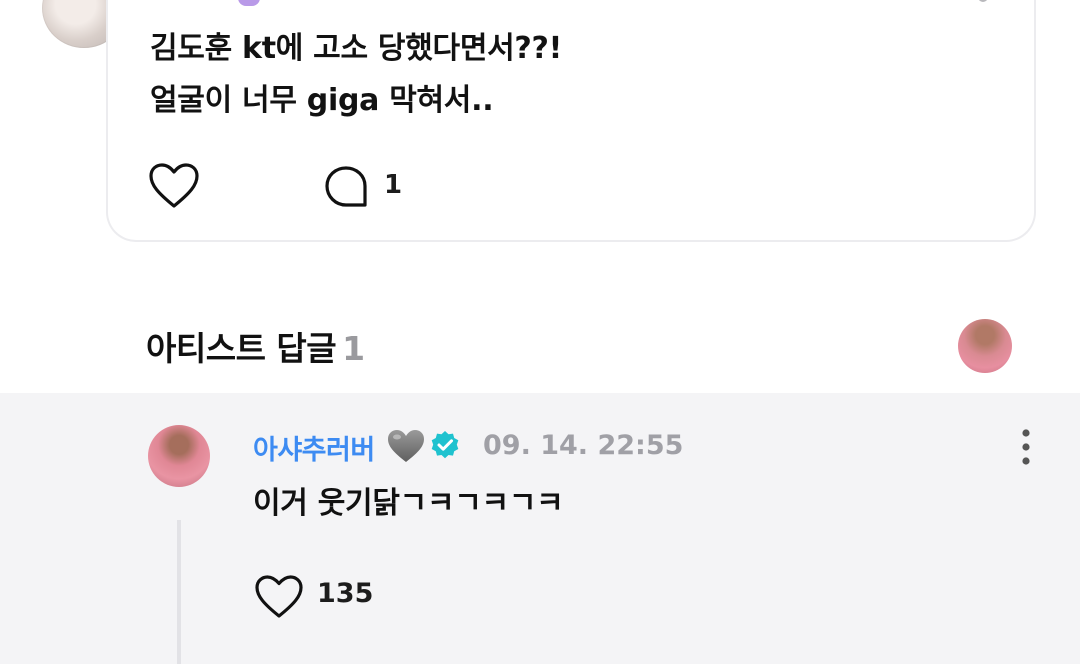 Image resolution: width=1080 pixels, height=664 pixels. What do you see at coordinates (322, 100) in the screenshot?
I see `post-body-line: 얼굴이 너무 giga 막혀서..` at bounding box center [322, 100].